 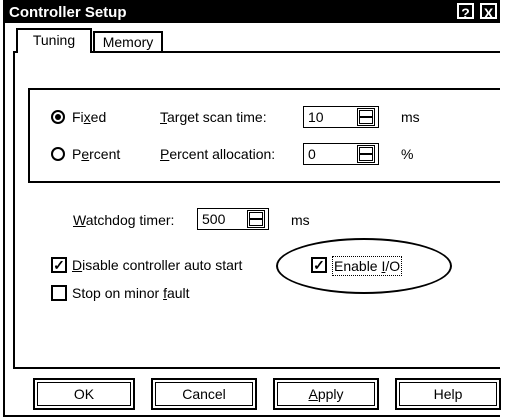 I want to click on percent-label-c: rcent, so click(x=105, y=154).